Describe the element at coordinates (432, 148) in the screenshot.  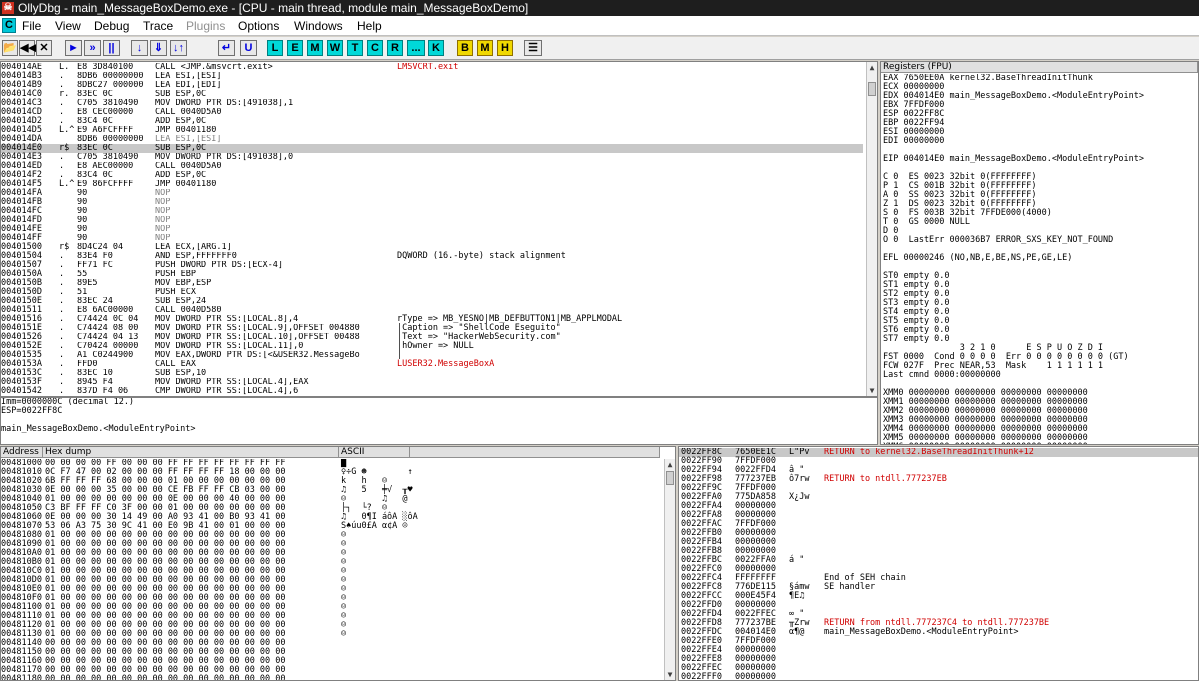
I see `disasm-row: 004014E0 r$ 83EC 0C SUB ESP,0C` at that location.